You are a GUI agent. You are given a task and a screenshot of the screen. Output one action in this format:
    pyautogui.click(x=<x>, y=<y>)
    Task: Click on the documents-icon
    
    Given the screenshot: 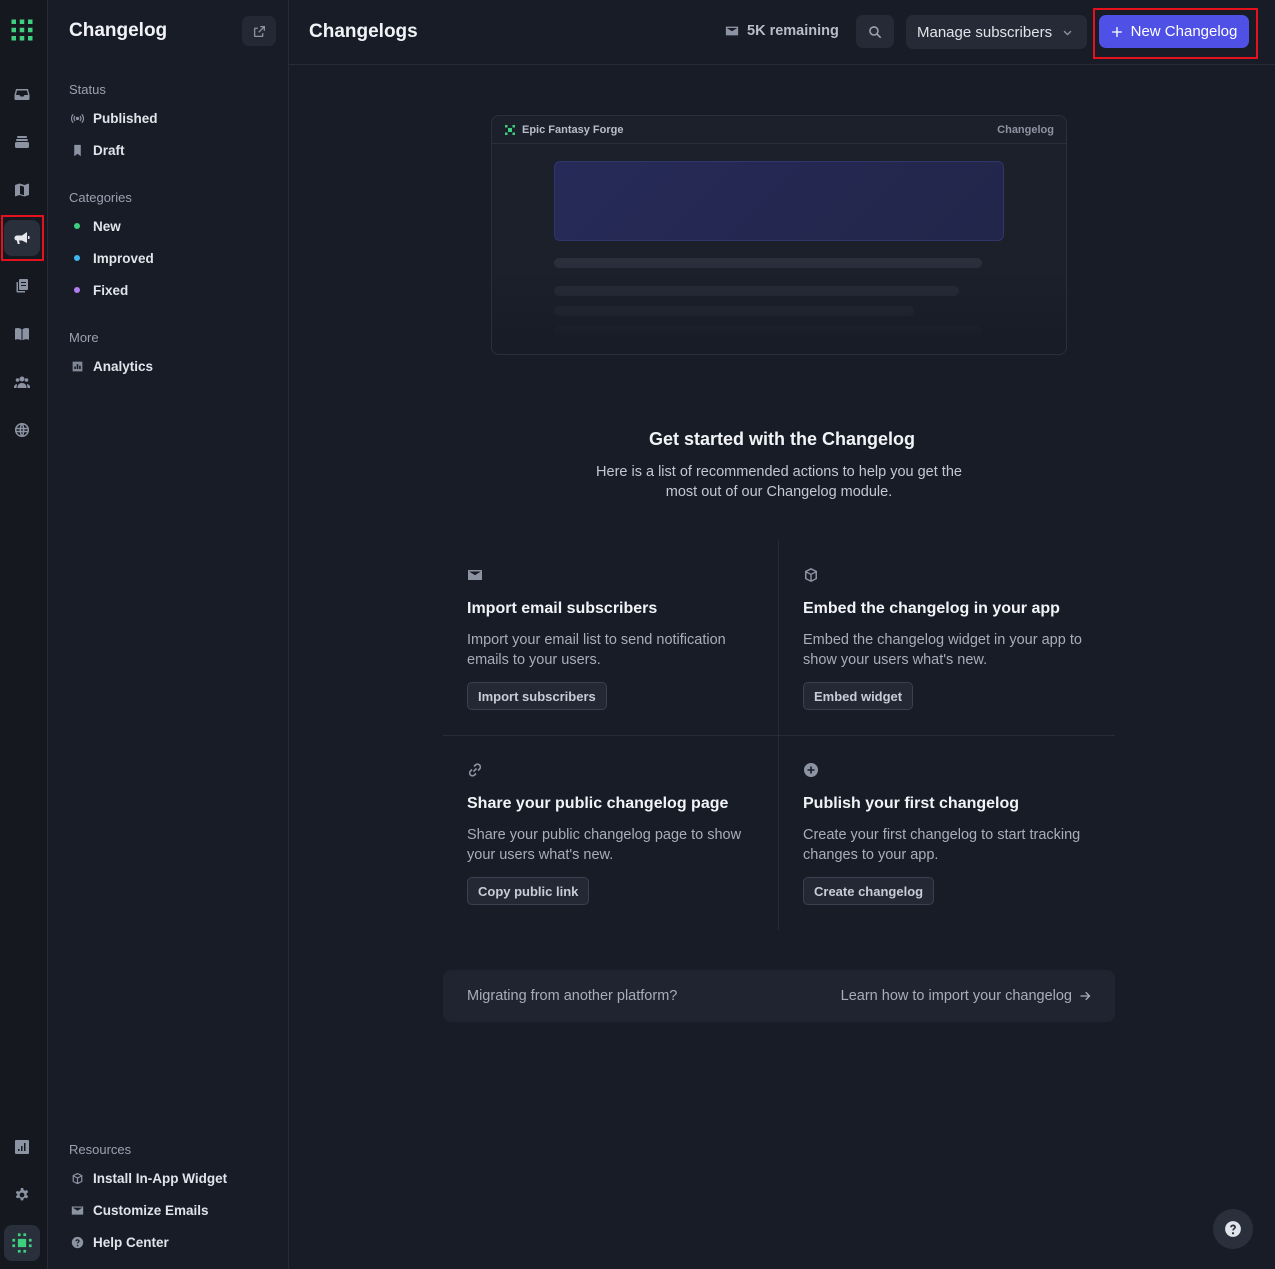 What is the action you would take?
    pyautogui.click(x=22, y=286)
    